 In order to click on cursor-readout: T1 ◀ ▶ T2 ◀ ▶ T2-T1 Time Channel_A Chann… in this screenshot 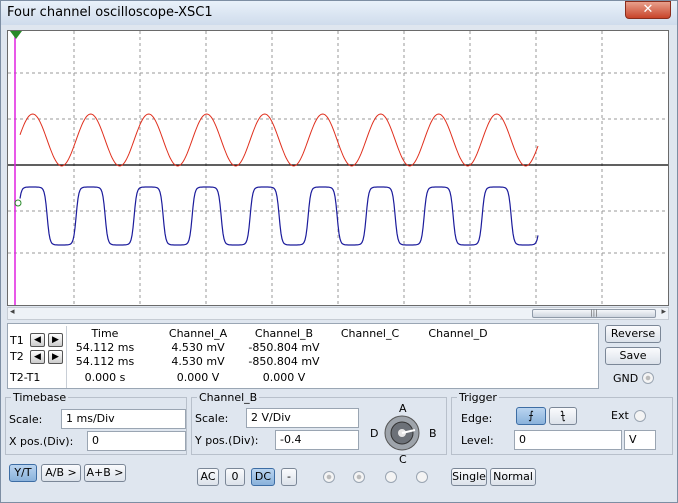, I will do `click(303, 356)`.